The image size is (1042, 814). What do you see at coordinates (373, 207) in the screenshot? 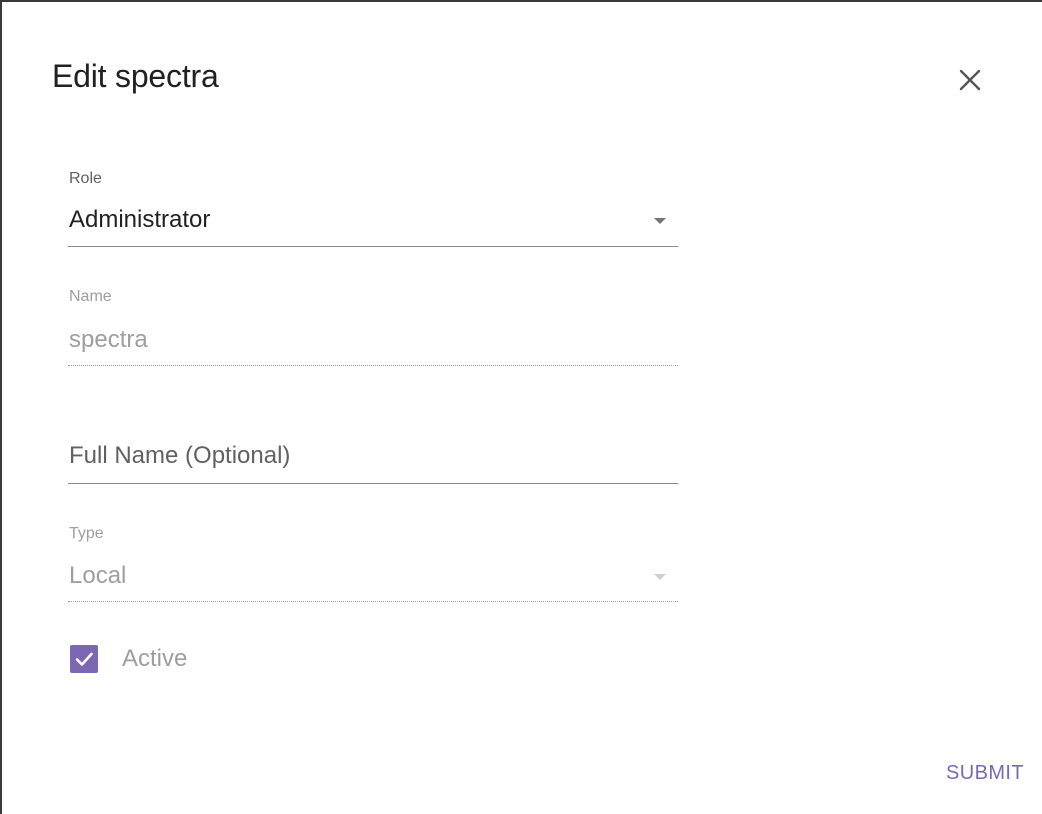
I see `role-select: Role Administrator` at bounding box center [373, 207].